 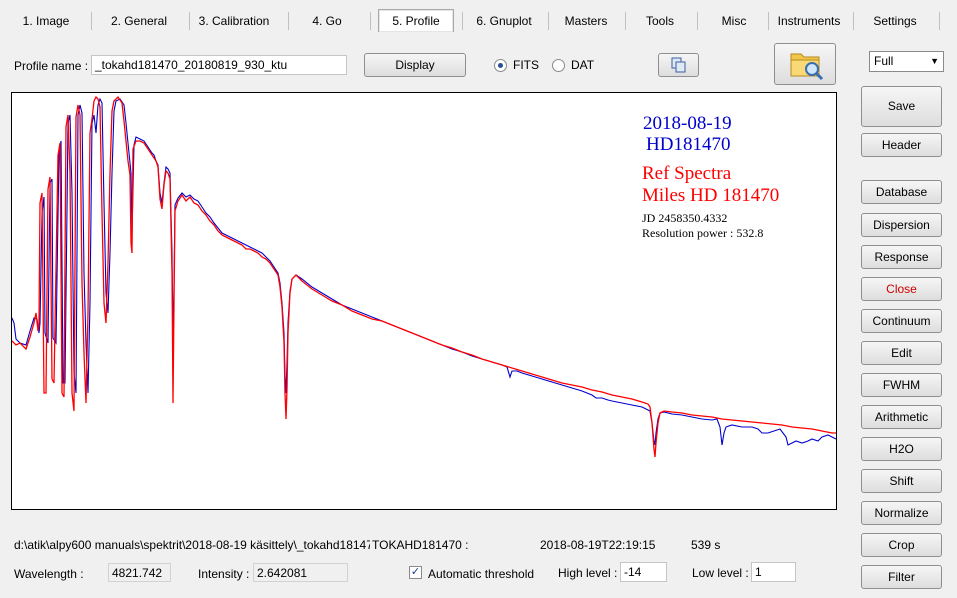 I want to click on wavelength-label: Wavelength :, so click(x=49, y=574).